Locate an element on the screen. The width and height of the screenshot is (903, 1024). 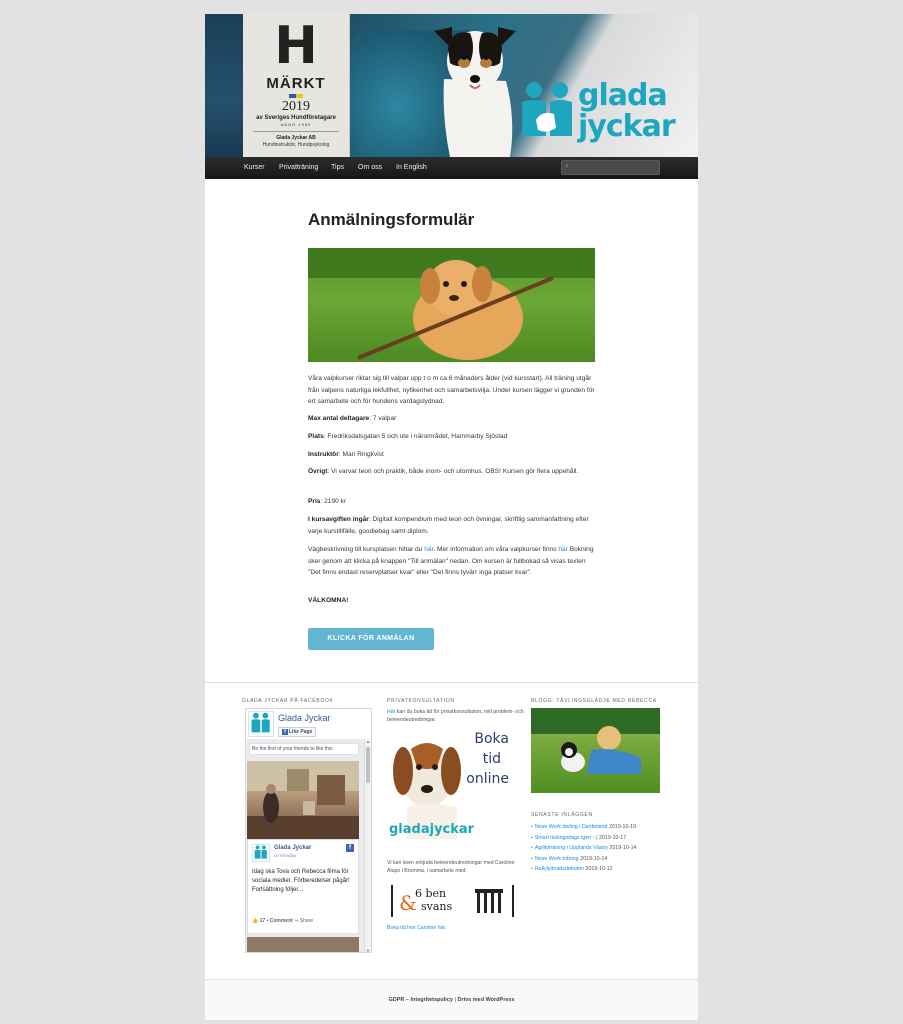
recent-post-link: Nose Work träning is located at coordinates (557, 859).